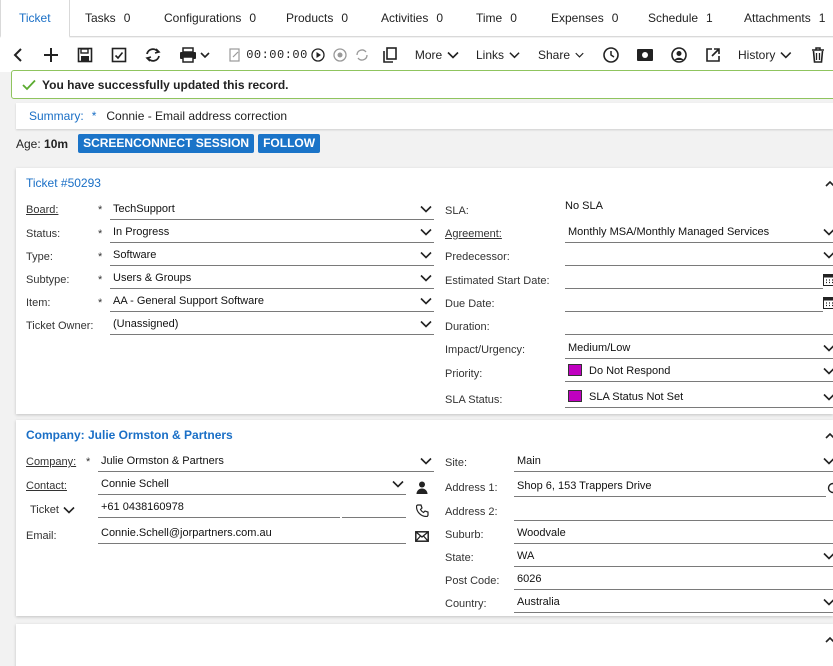 This screenshot has height=666, width=833. What do you see at coordinates (673, 603) in the screenshot?
I see `country-select: Australia` at bounding box center [673, 603].